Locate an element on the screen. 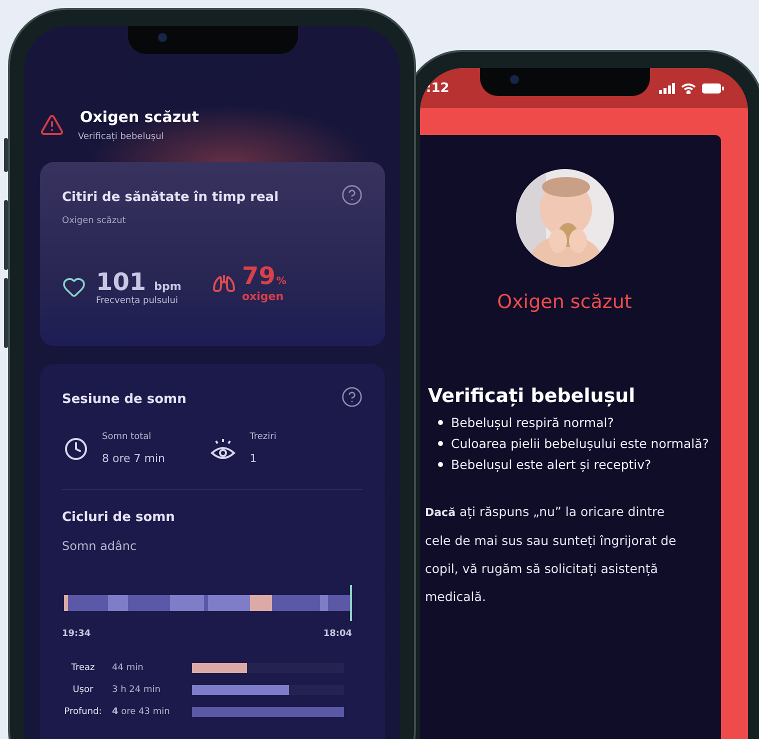 This screenshot has width=759, height=739. status-time: :12 is located at coordinates (438, 88).